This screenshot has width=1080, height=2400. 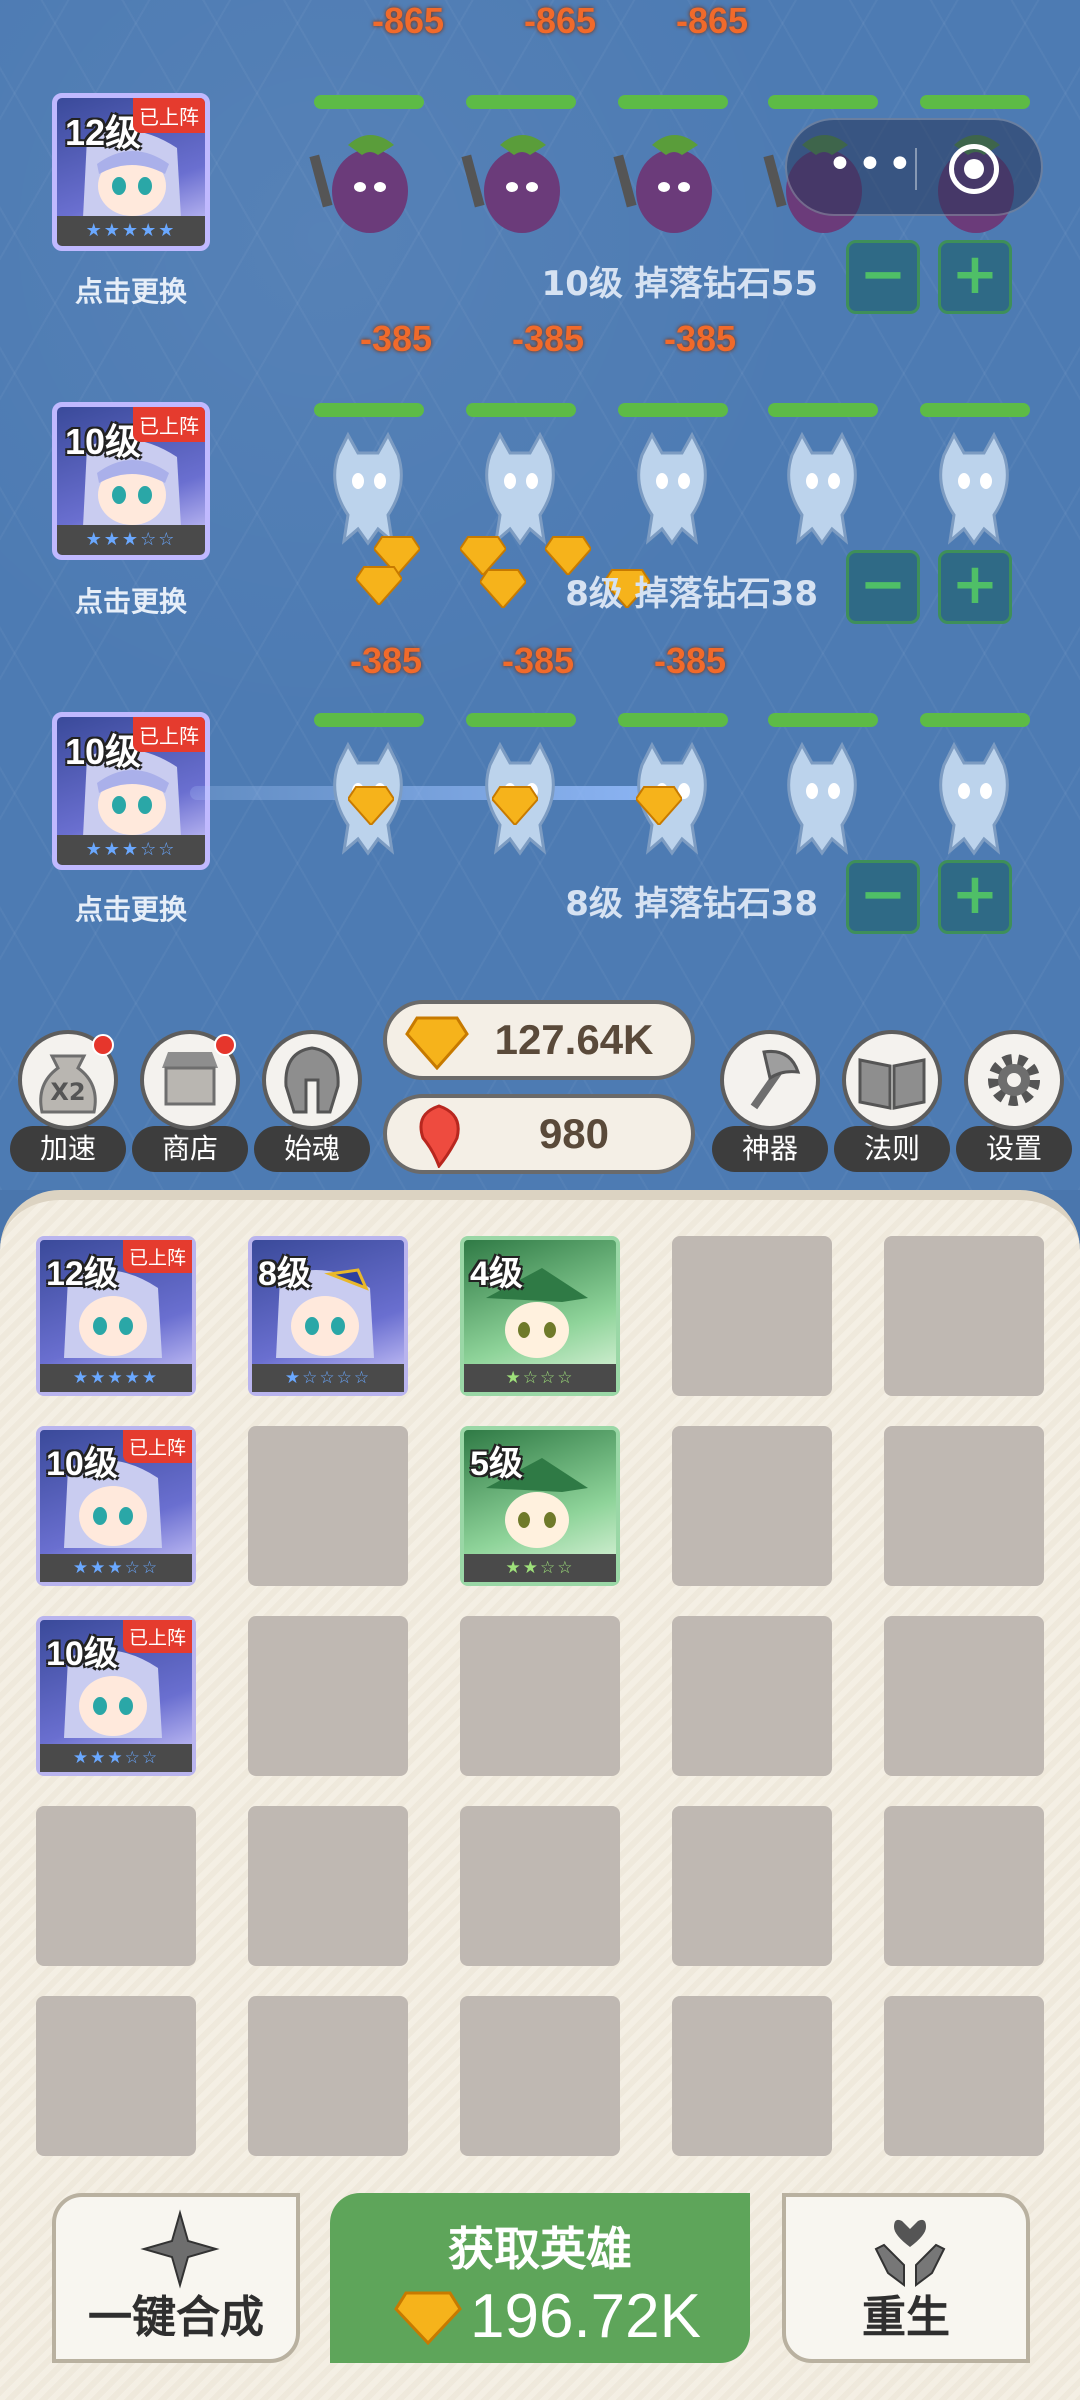 I want to click on lane-hero-card: 12级 已上阵 ★★★★★, so click(x=131, y=172).